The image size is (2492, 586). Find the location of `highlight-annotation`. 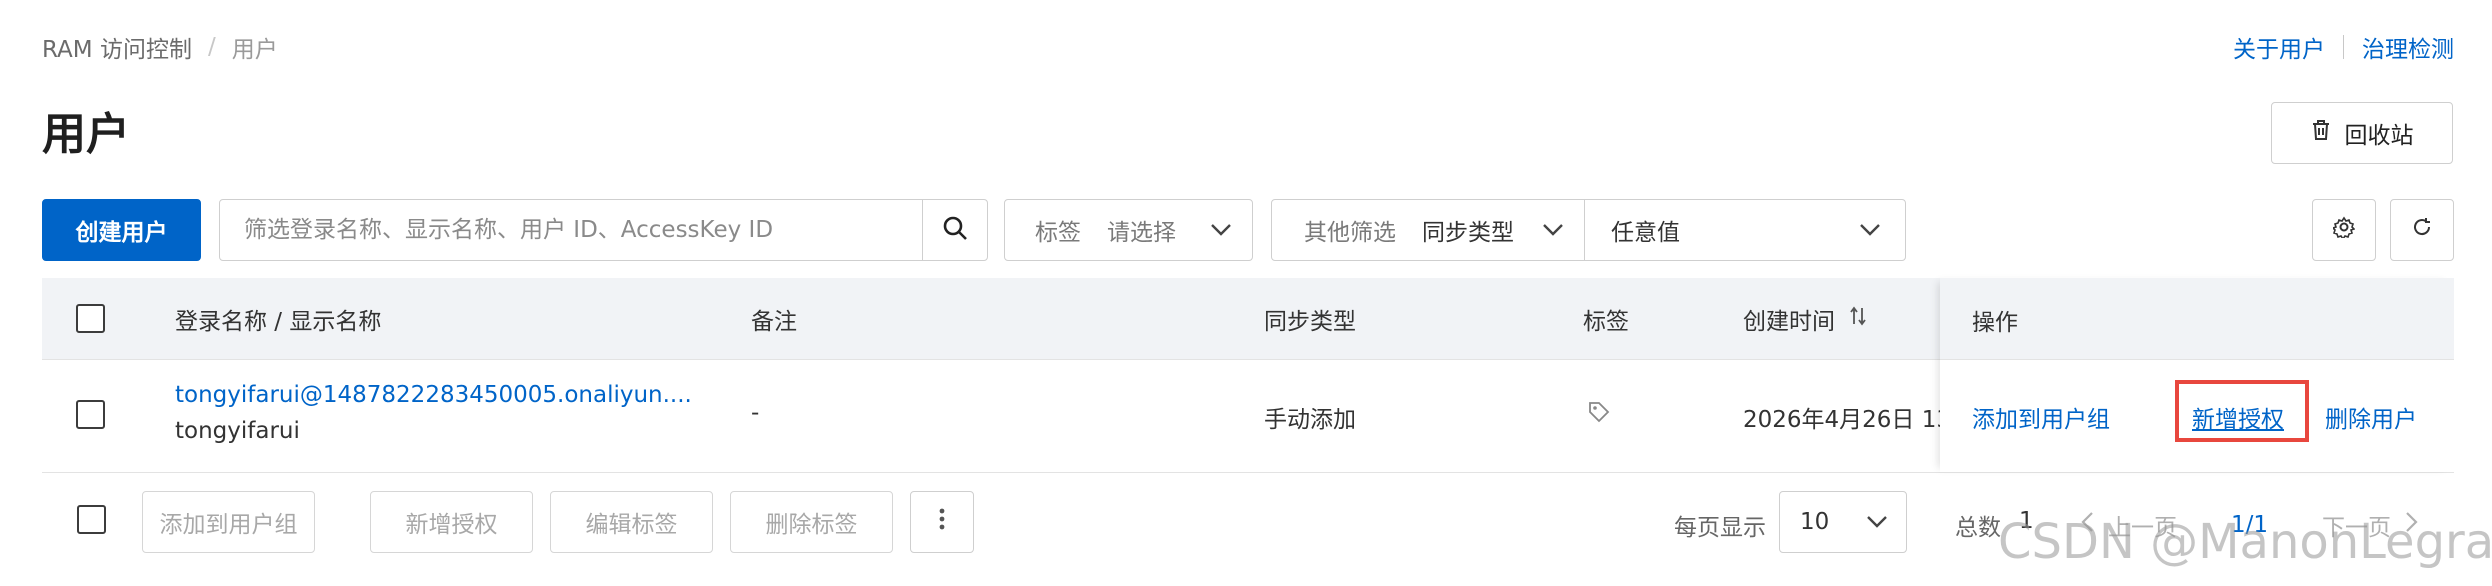

highlight-annotation is located at coordinates (2242, 411).